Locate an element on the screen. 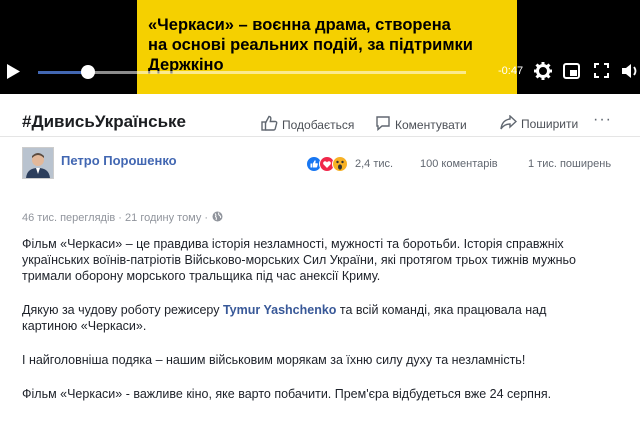  thumbs-up-icon is located at coordinates (269, 124).